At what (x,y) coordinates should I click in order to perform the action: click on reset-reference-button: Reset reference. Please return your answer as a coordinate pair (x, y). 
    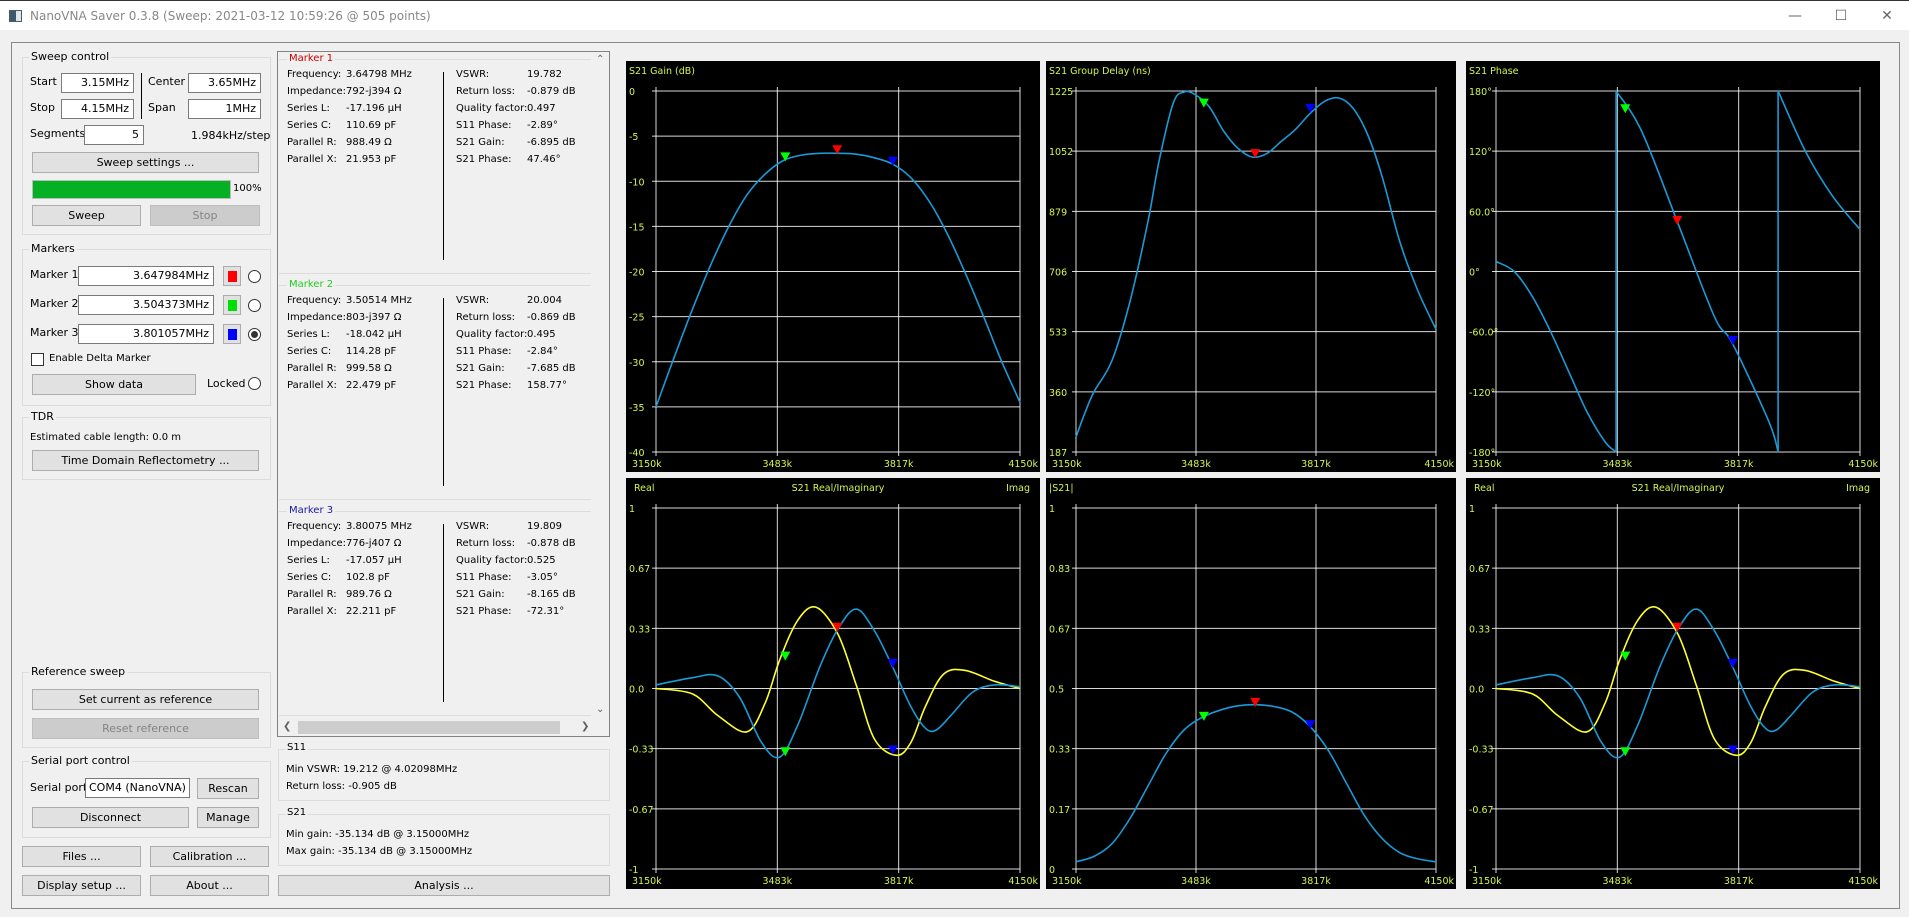
    Looking at the image, I should click on (145, 728).